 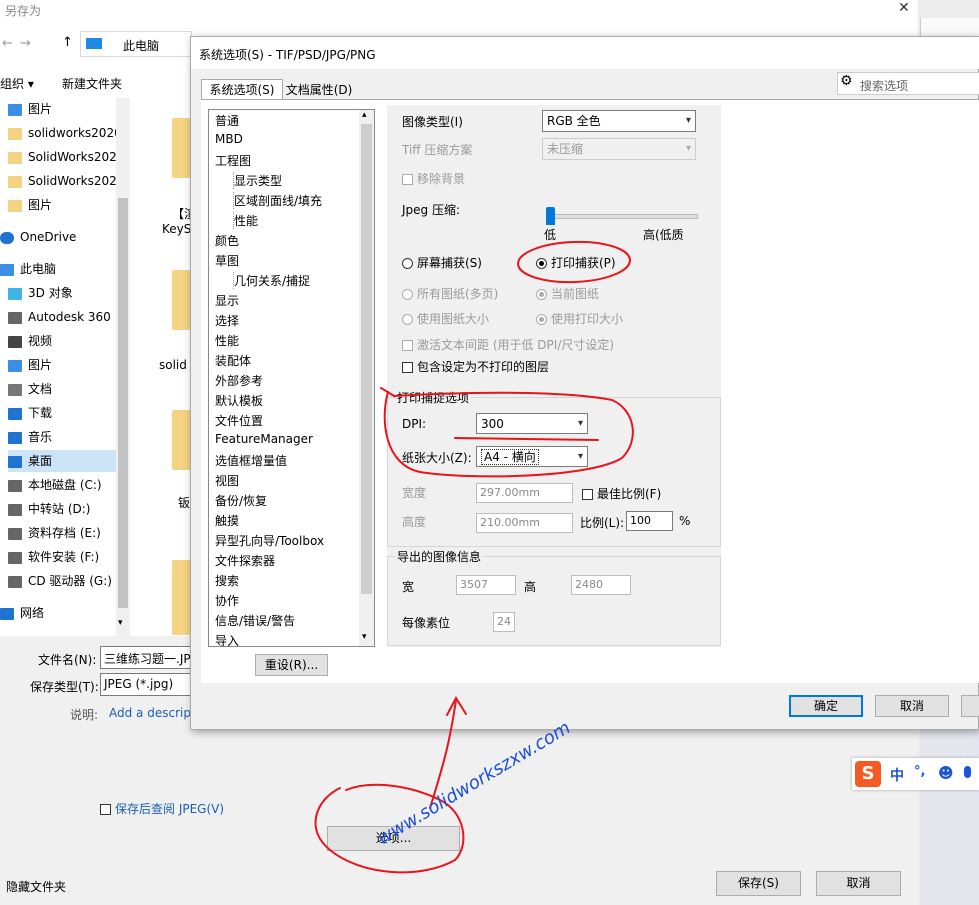 What do you see at coordinates (508, 434) in the screenshot?
I see `print-settings-annotation-loop` at bounding box center [508, 434].